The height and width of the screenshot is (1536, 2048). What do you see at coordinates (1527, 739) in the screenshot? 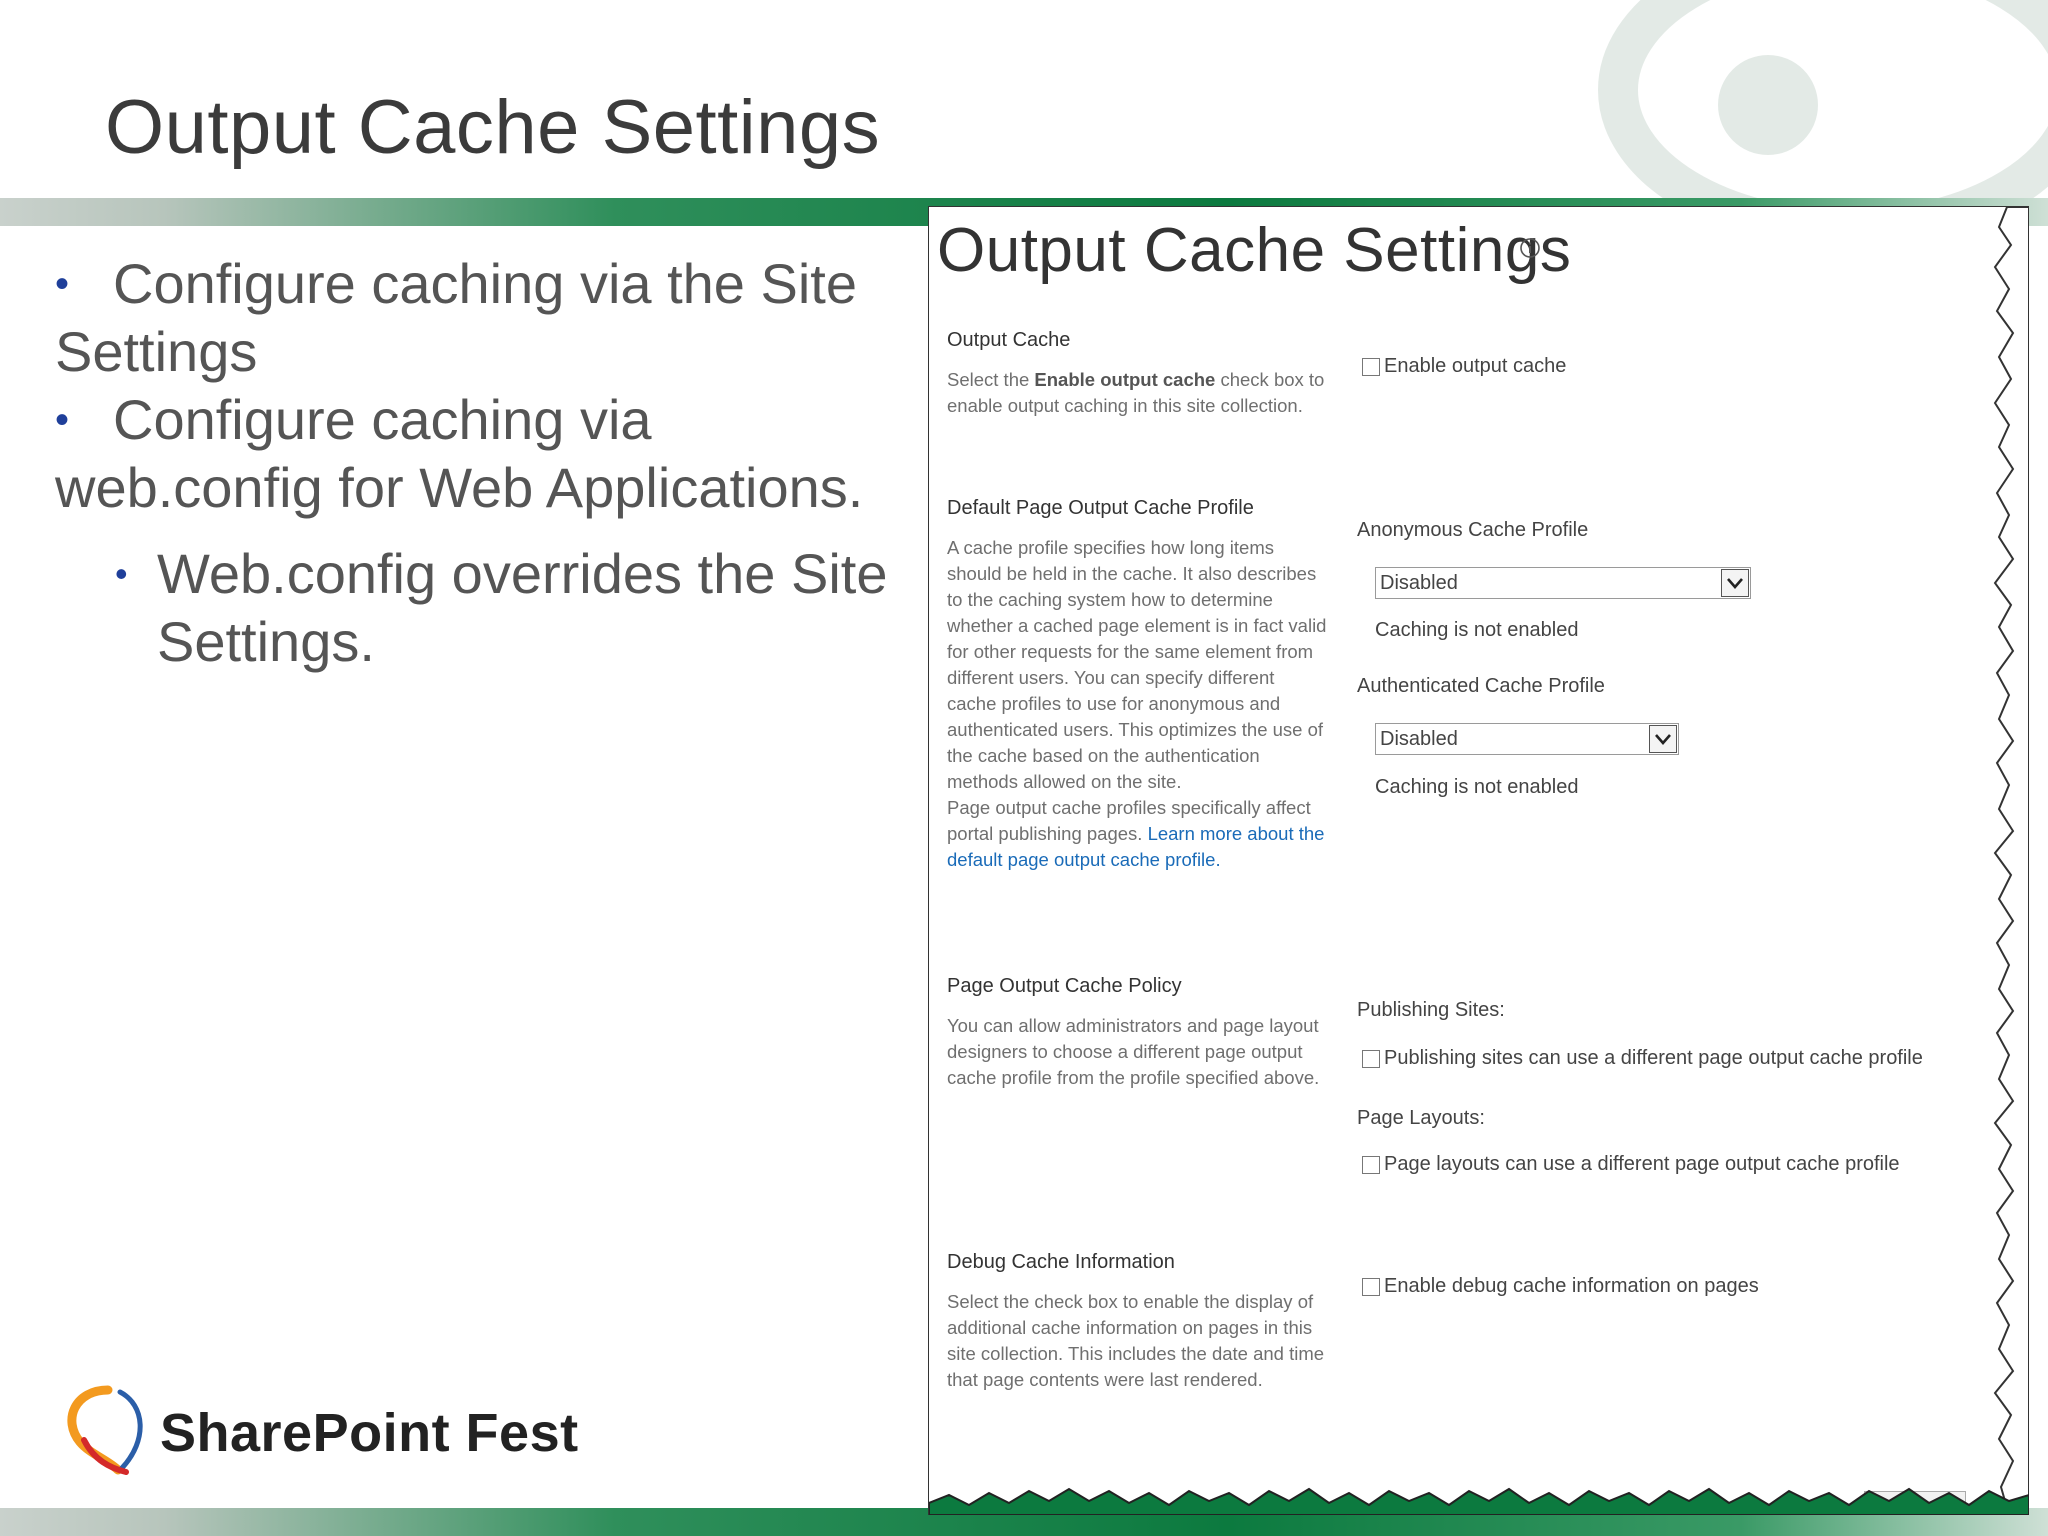
I see `authenticated-cache-profile-select: Disabled` at bounding box center [1527, 739].